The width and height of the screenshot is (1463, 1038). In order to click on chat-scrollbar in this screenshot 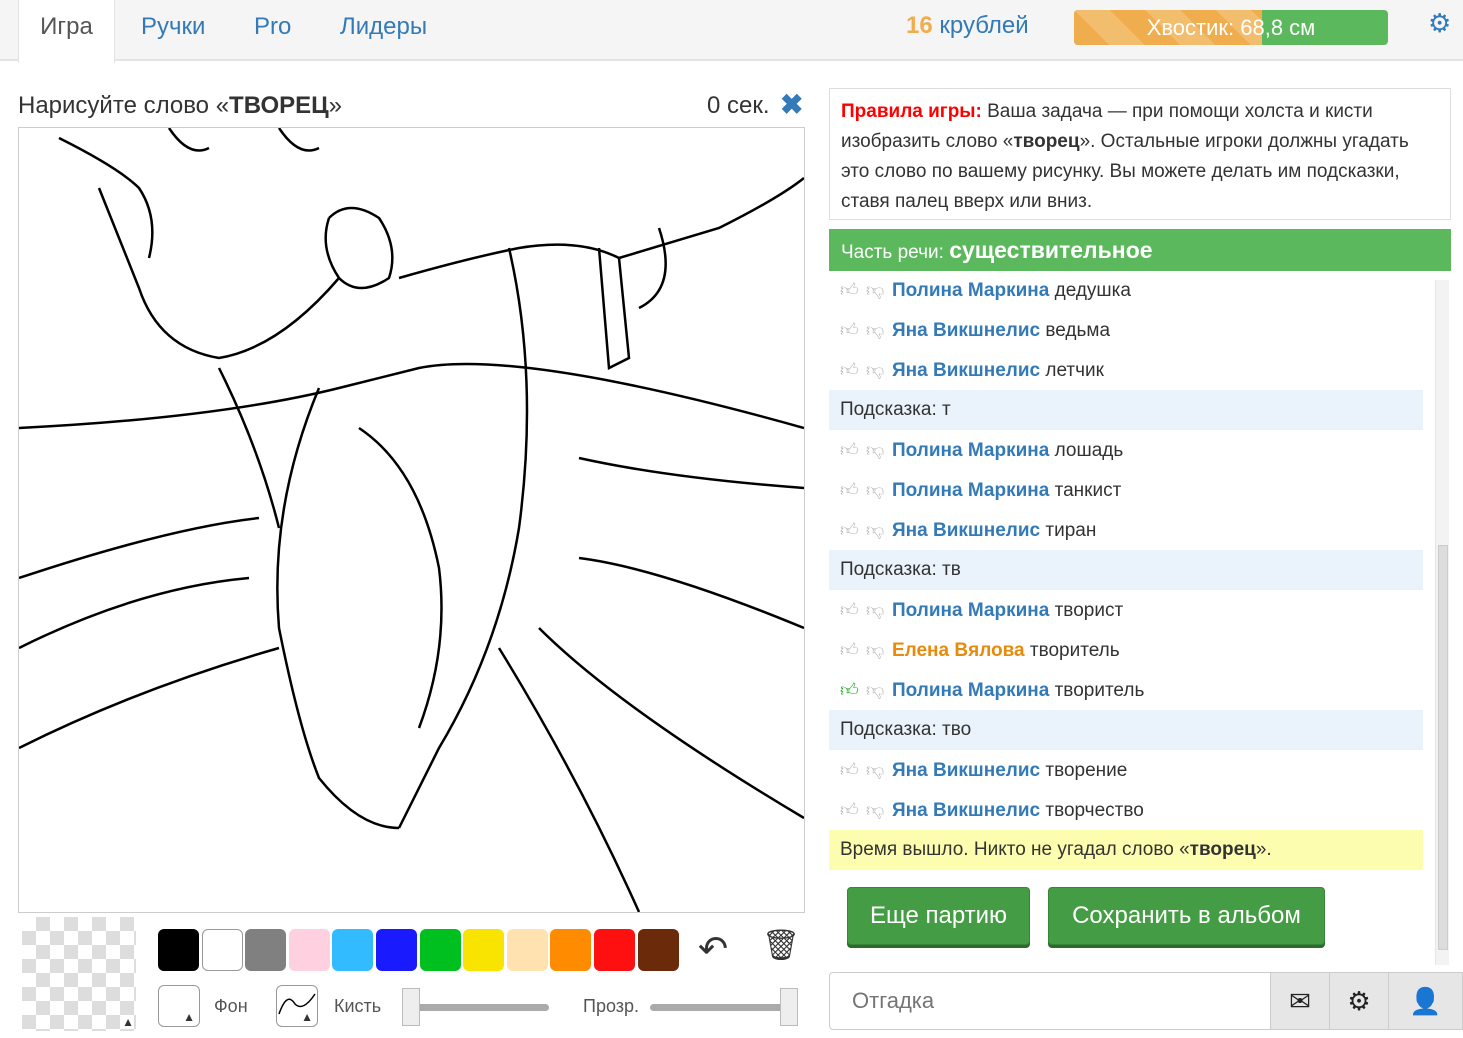, I will do `click(1442, 622)`.